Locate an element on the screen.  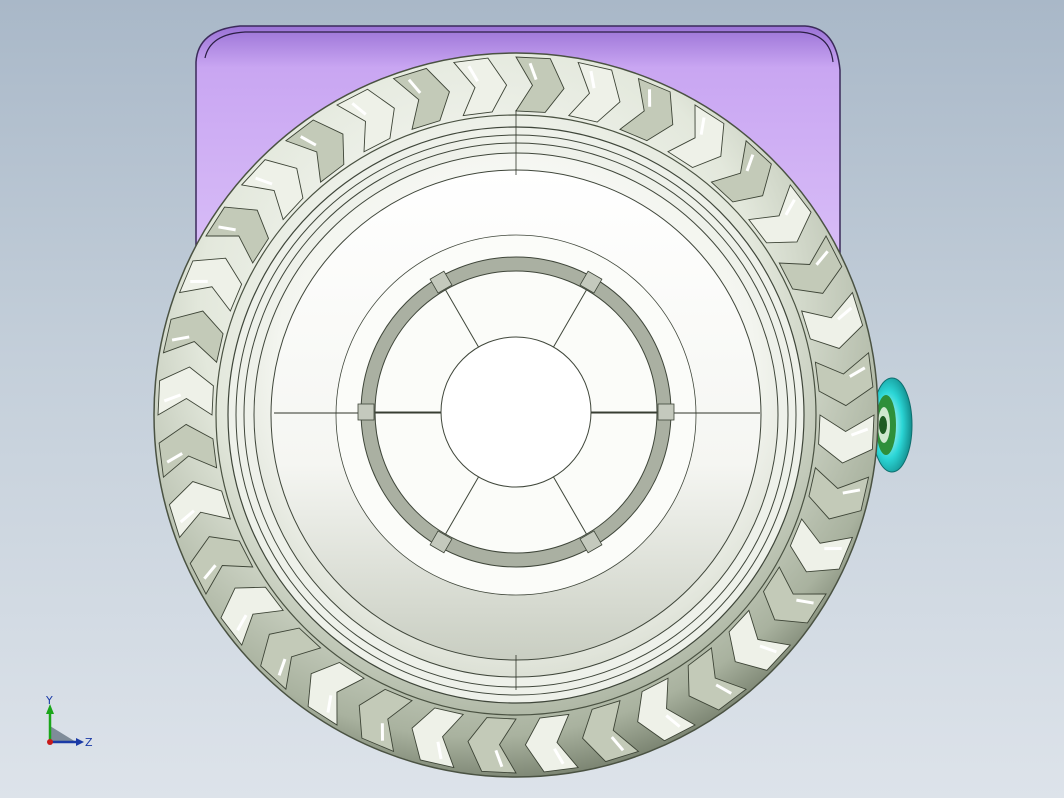
x-axis-dot is located at coordinates (50, 742).